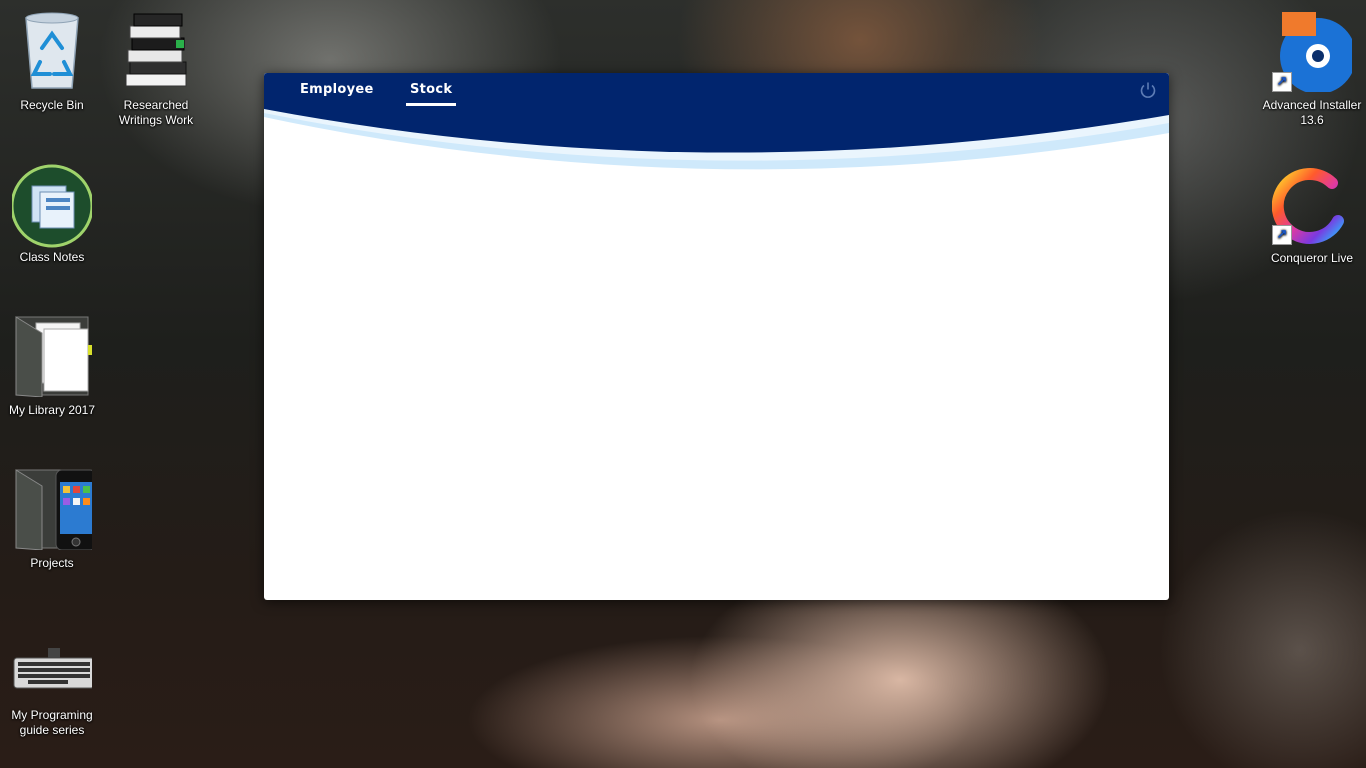  I want to click on book-stack-icon, so click(156, 51).